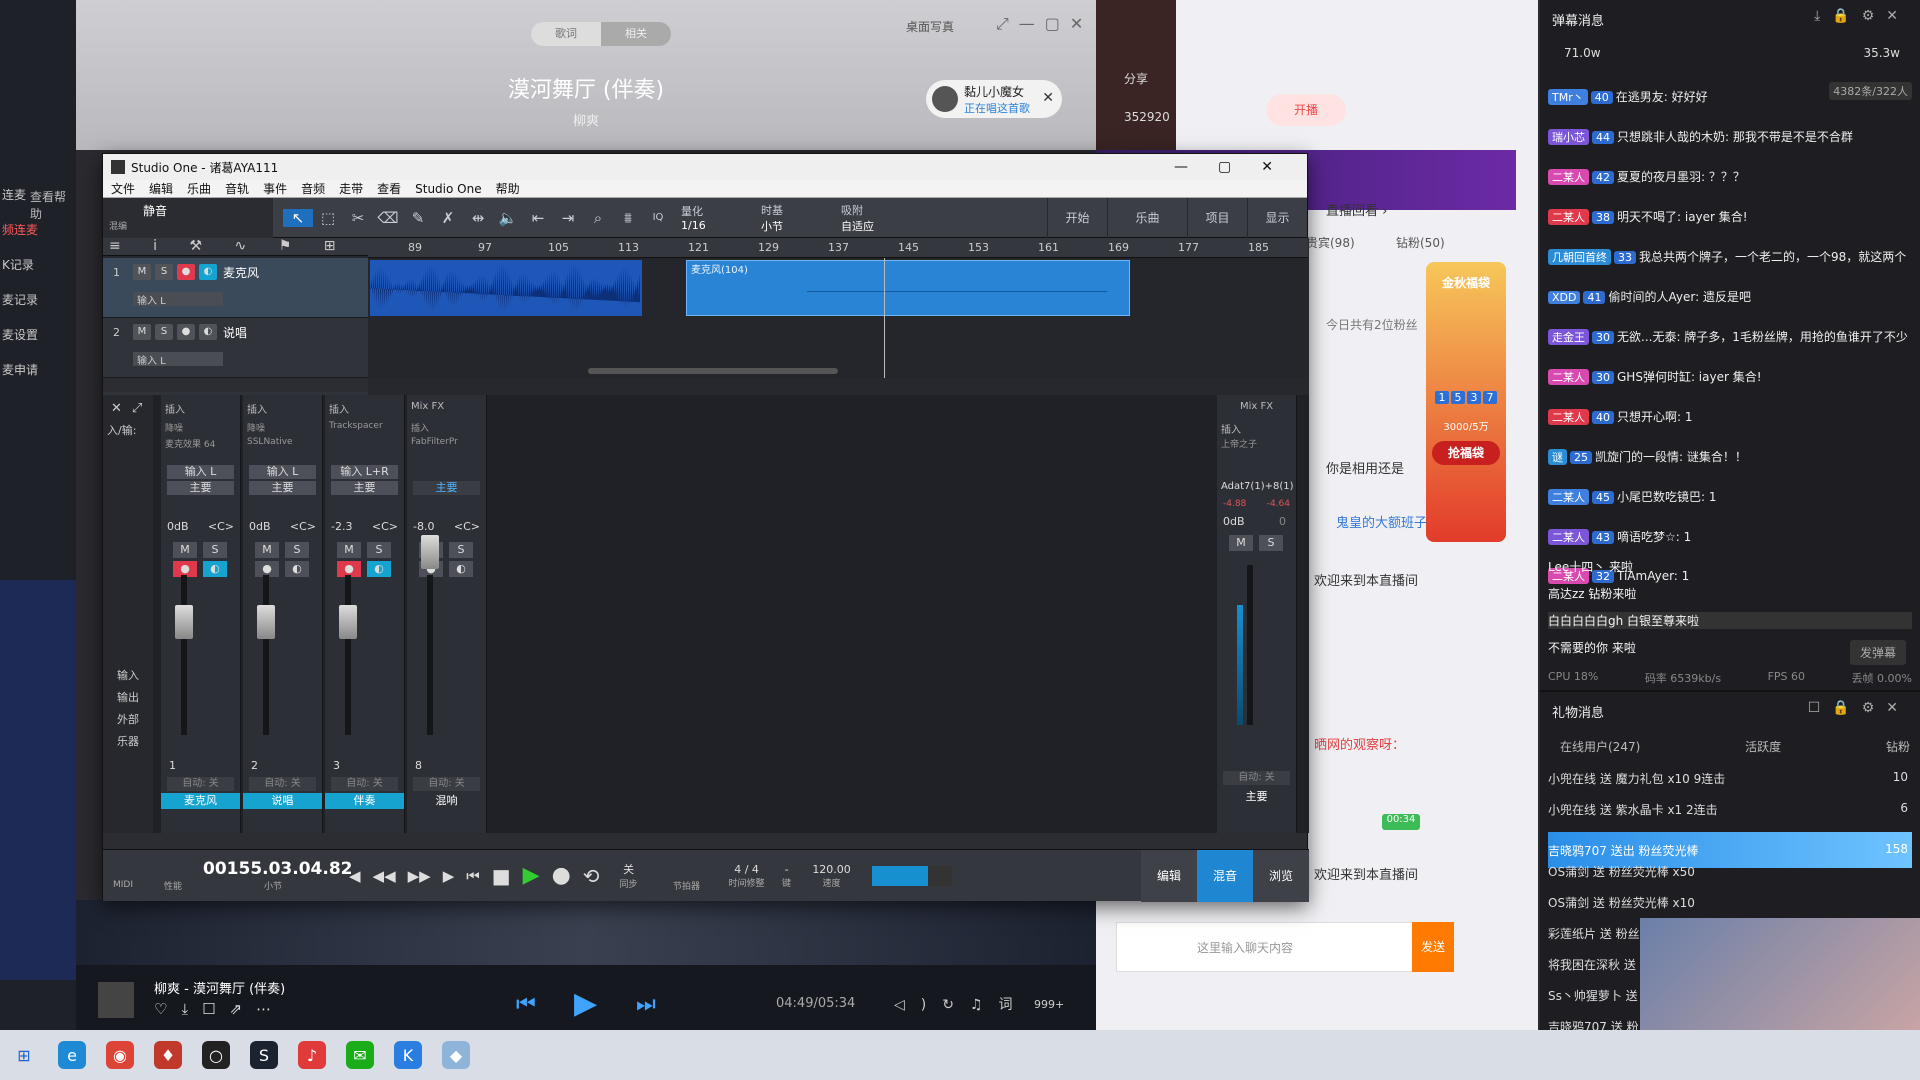  Describe the element at coordinates (961, 1004) in the screenshot. I see `player-tools: ◁)↻♫词` at that location.